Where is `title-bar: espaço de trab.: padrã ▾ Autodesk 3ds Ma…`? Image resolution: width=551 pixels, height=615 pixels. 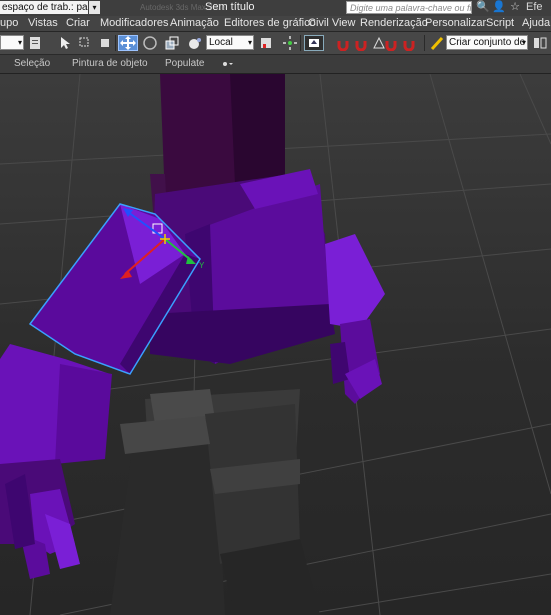
title-bar: espaço de trab.: padrã ▾ Autodesk 3ds Ma… is located at coordinates (275, 8).